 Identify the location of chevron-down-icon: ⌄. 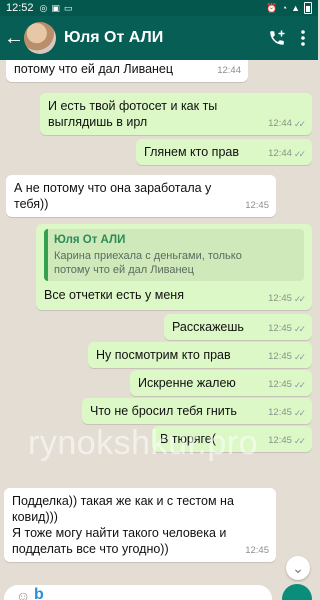
(298, 568).